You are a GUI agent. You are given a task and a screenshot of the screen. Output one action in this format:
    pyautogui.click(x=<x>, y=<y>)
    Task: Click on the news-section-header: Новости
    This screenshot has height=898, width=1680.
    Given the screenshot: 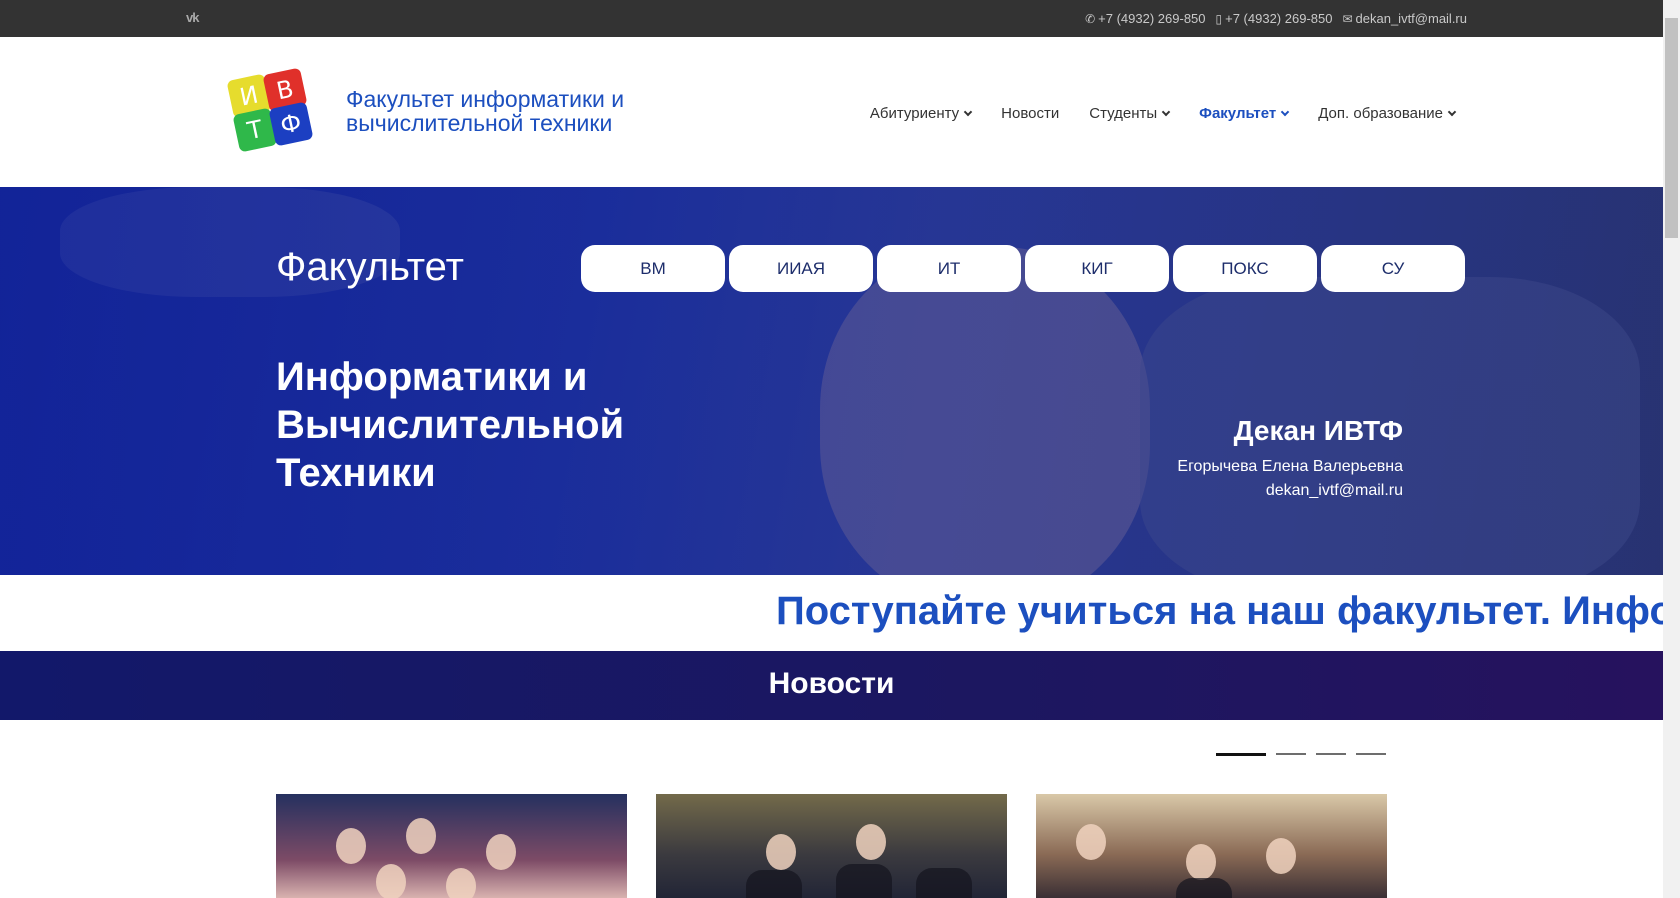 What is the action you would take?
    pyautogui.click(x=831, y=685)
    